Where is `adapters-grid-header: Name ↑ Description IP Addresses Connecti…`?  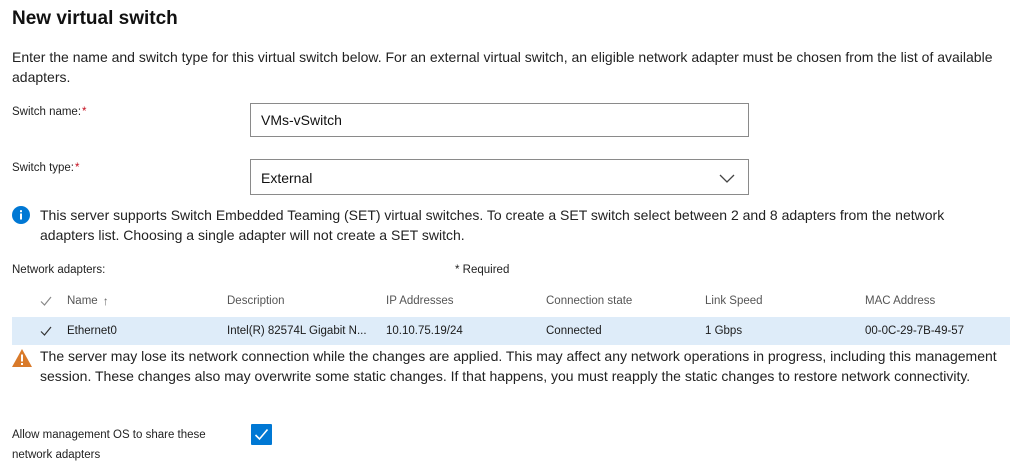 adapters-grid-header: Name ↑ Description IP Addresses Connecti… is located at coordinates (511, 301).